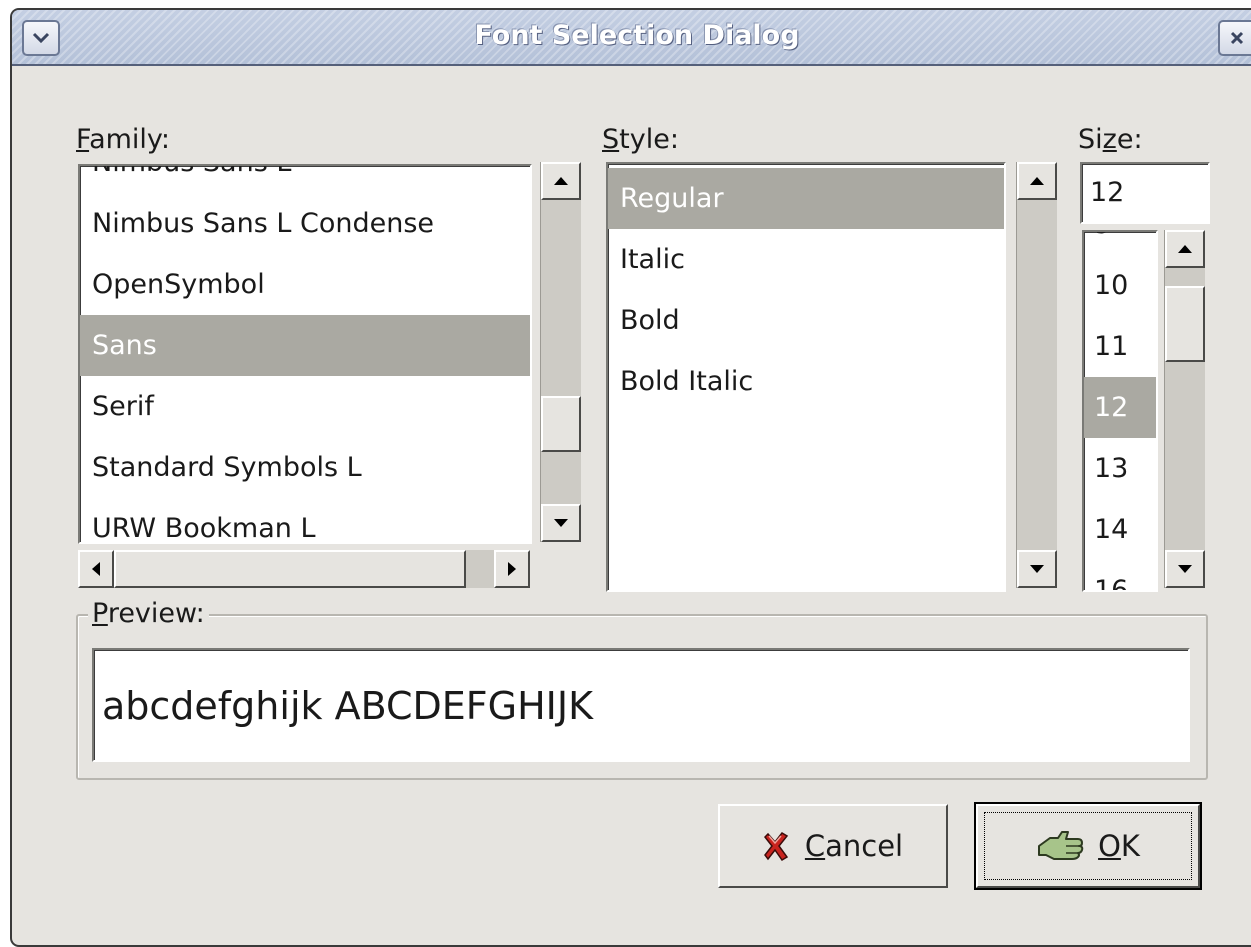 This screenshot has height=947, width=1251. I want to click on style-list: Regular Italic Bold Bold Italic, so click(806, 377).